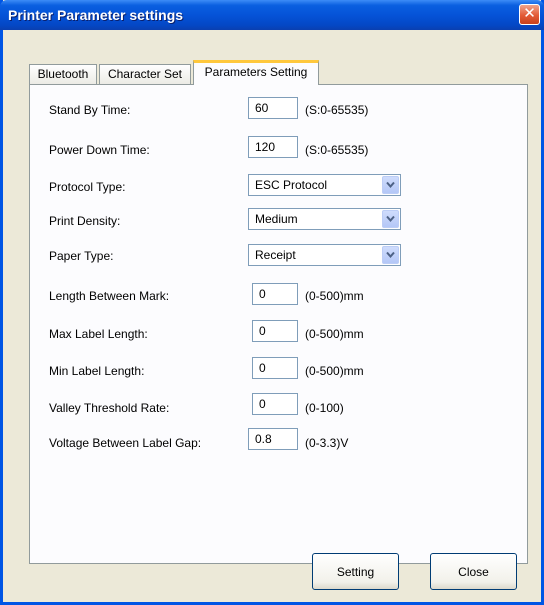  I want to click on stand-by-time-input, so click(273, 108).